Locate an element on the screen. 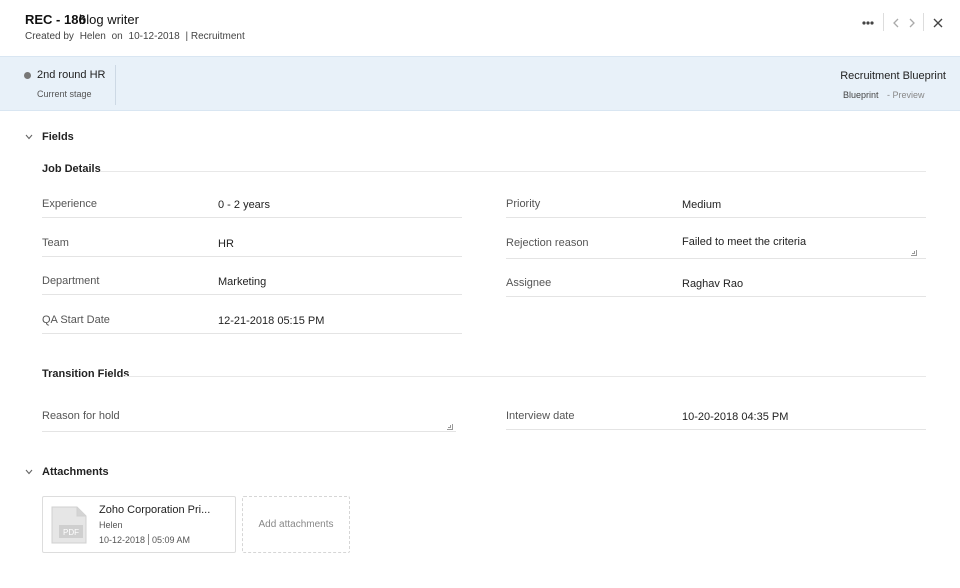  created-on-date: 10-12-2018 is located at coordinates (154, 36).